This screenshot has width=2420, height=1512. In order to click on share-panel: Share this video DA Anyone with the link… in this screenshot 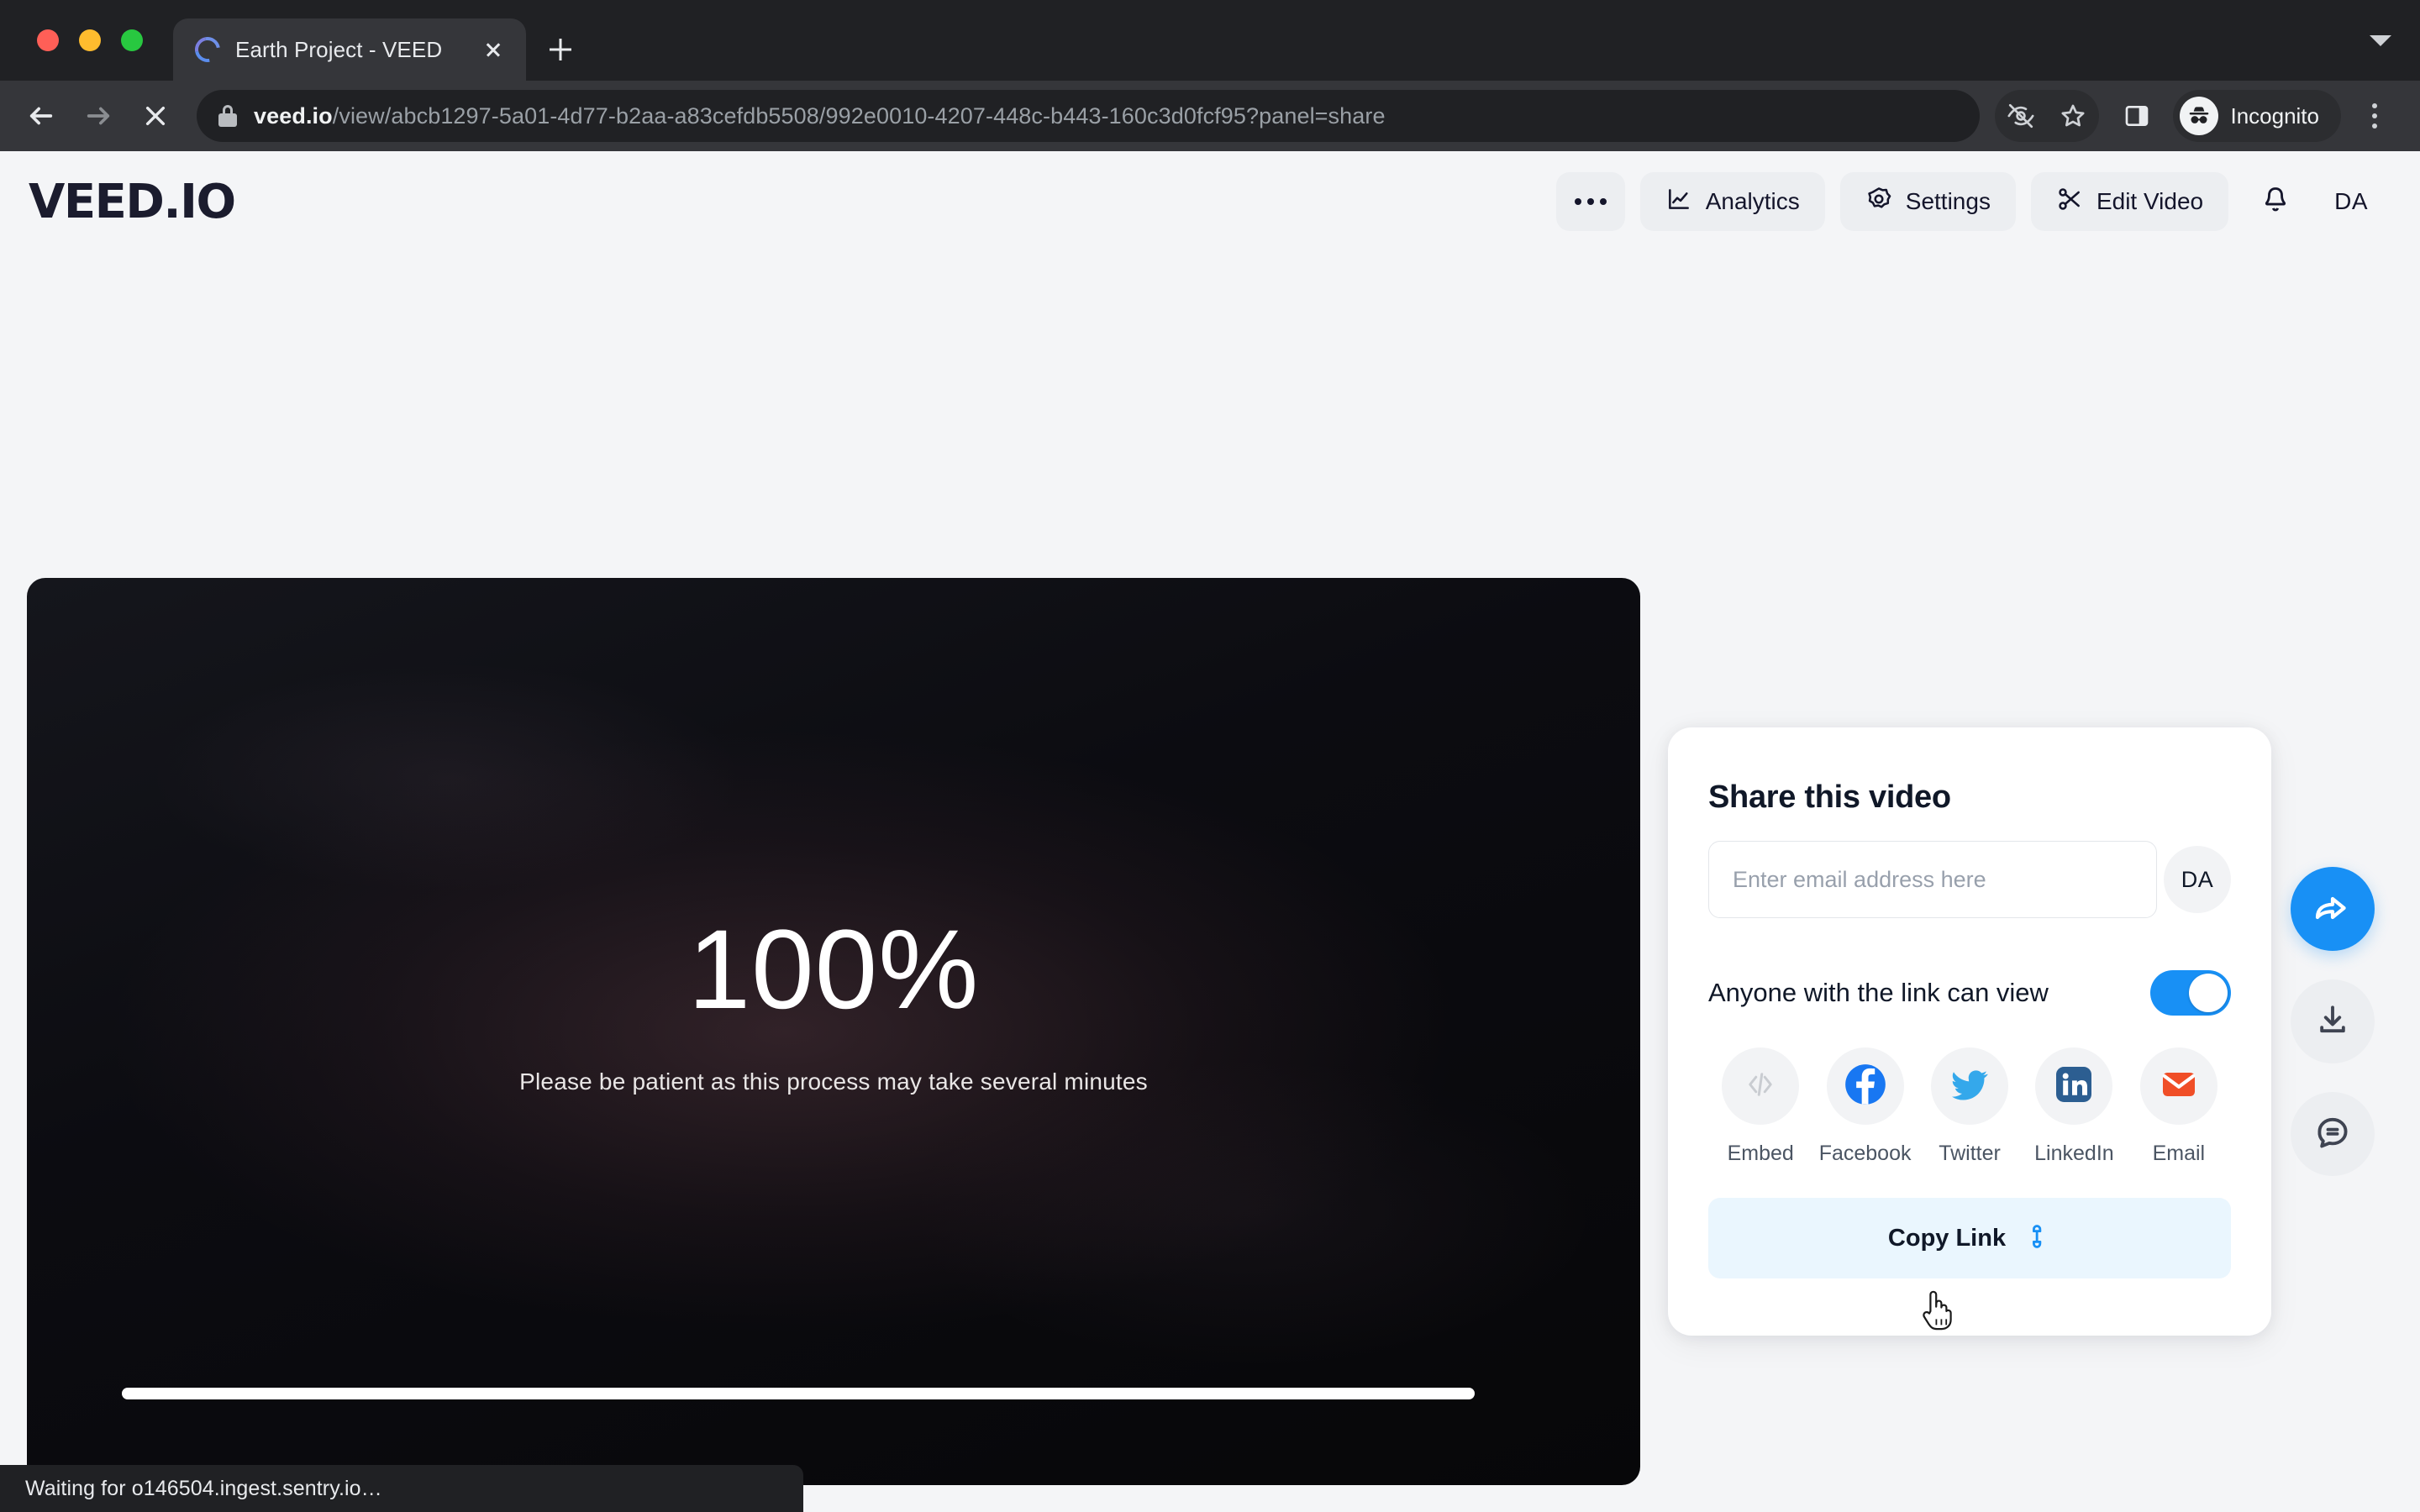, I will do `click(1970, 1031)`.